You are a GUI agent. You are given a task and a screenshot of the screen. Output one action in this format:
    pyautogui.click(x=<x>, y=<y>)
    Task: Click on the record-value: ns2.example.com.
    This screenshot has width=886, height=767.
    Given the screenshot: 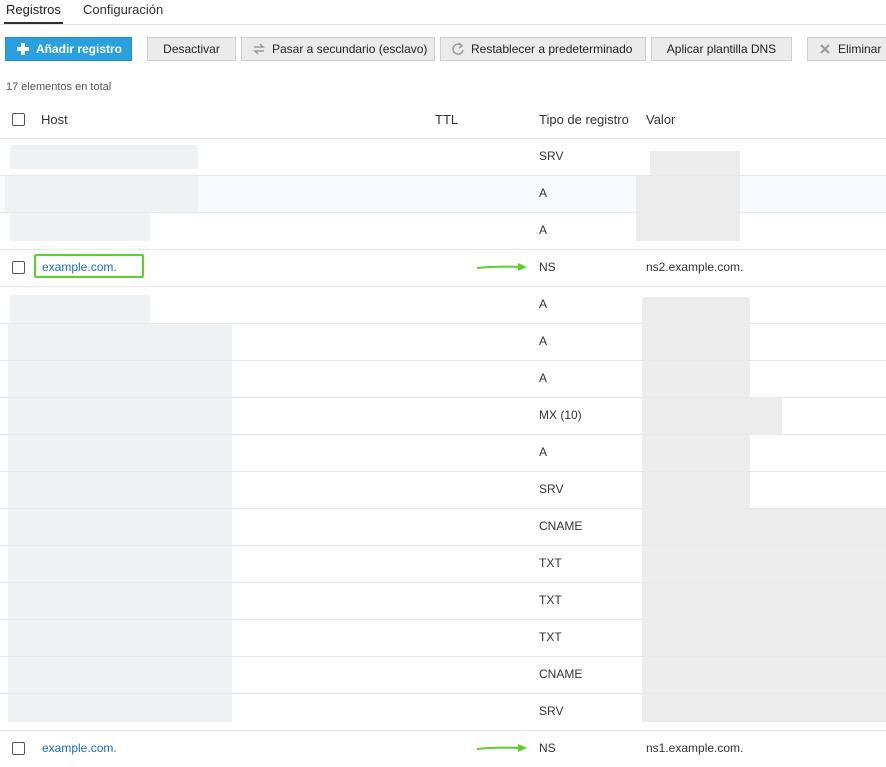 What is the action you would take?
    pyautogui.click(x=695, y=267)
    